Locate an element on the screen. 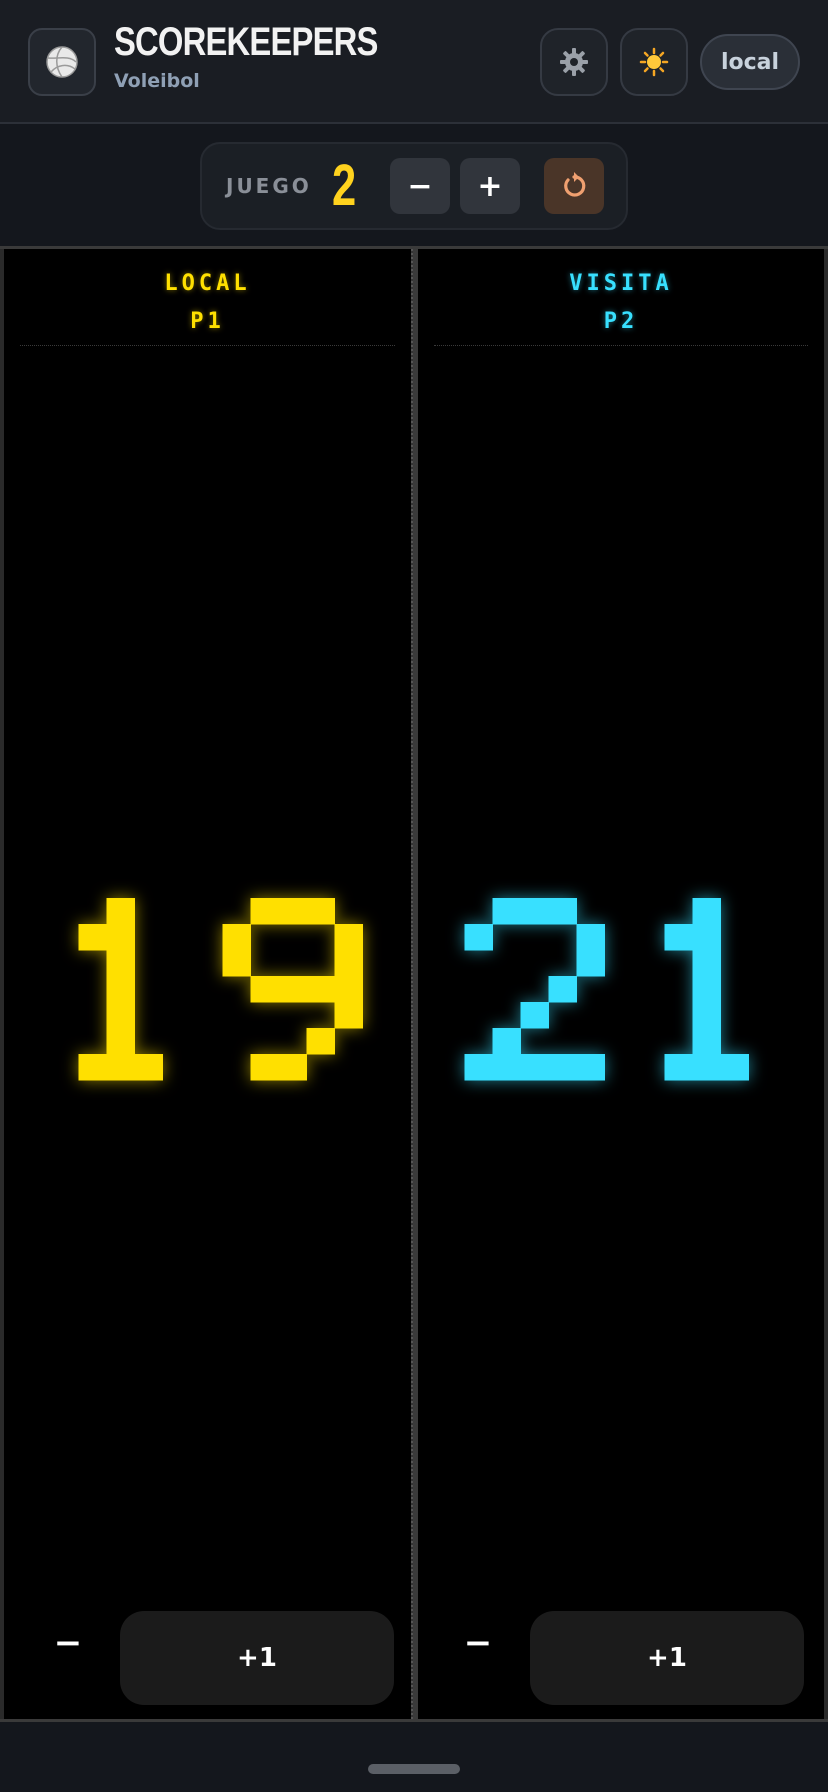  team-name-local: LOCAL is located at coordinates (207, 283).